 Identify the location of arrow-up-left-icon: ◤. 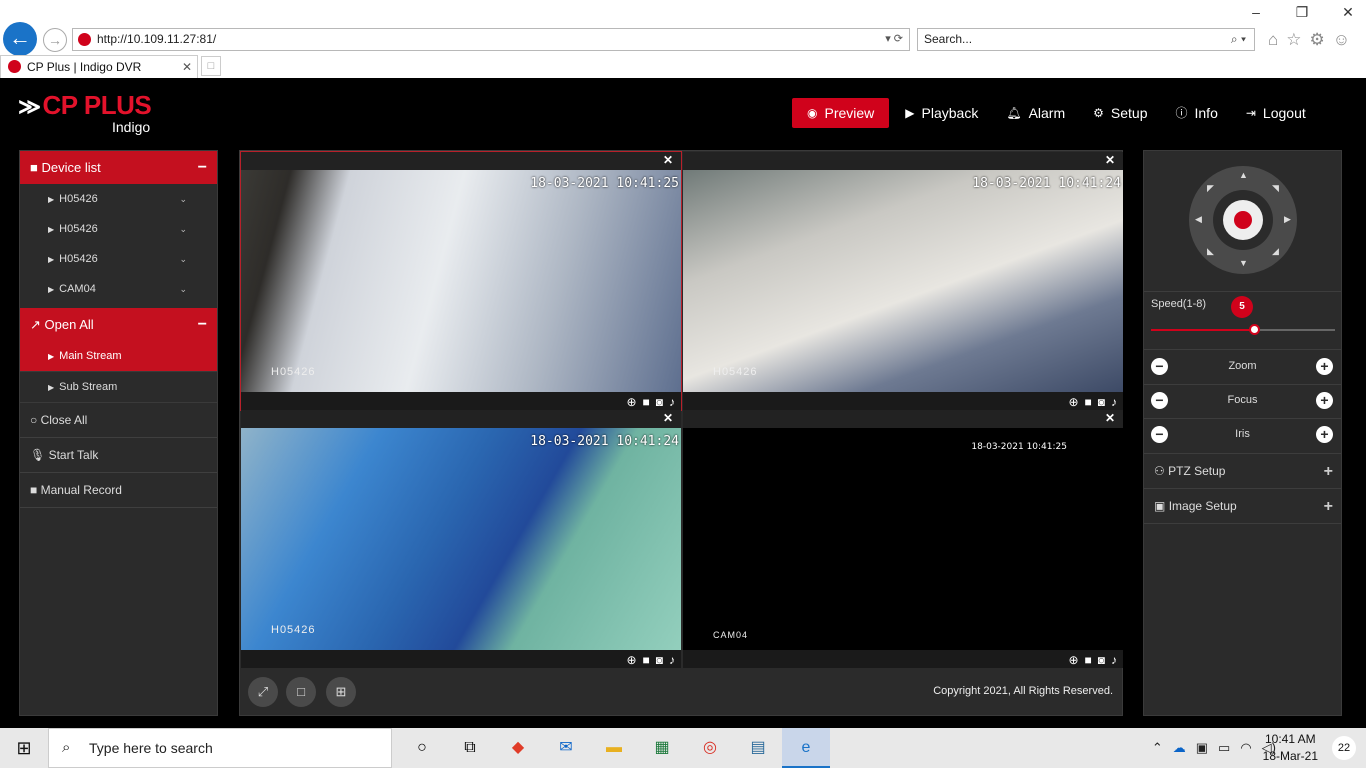
(1210, 188).